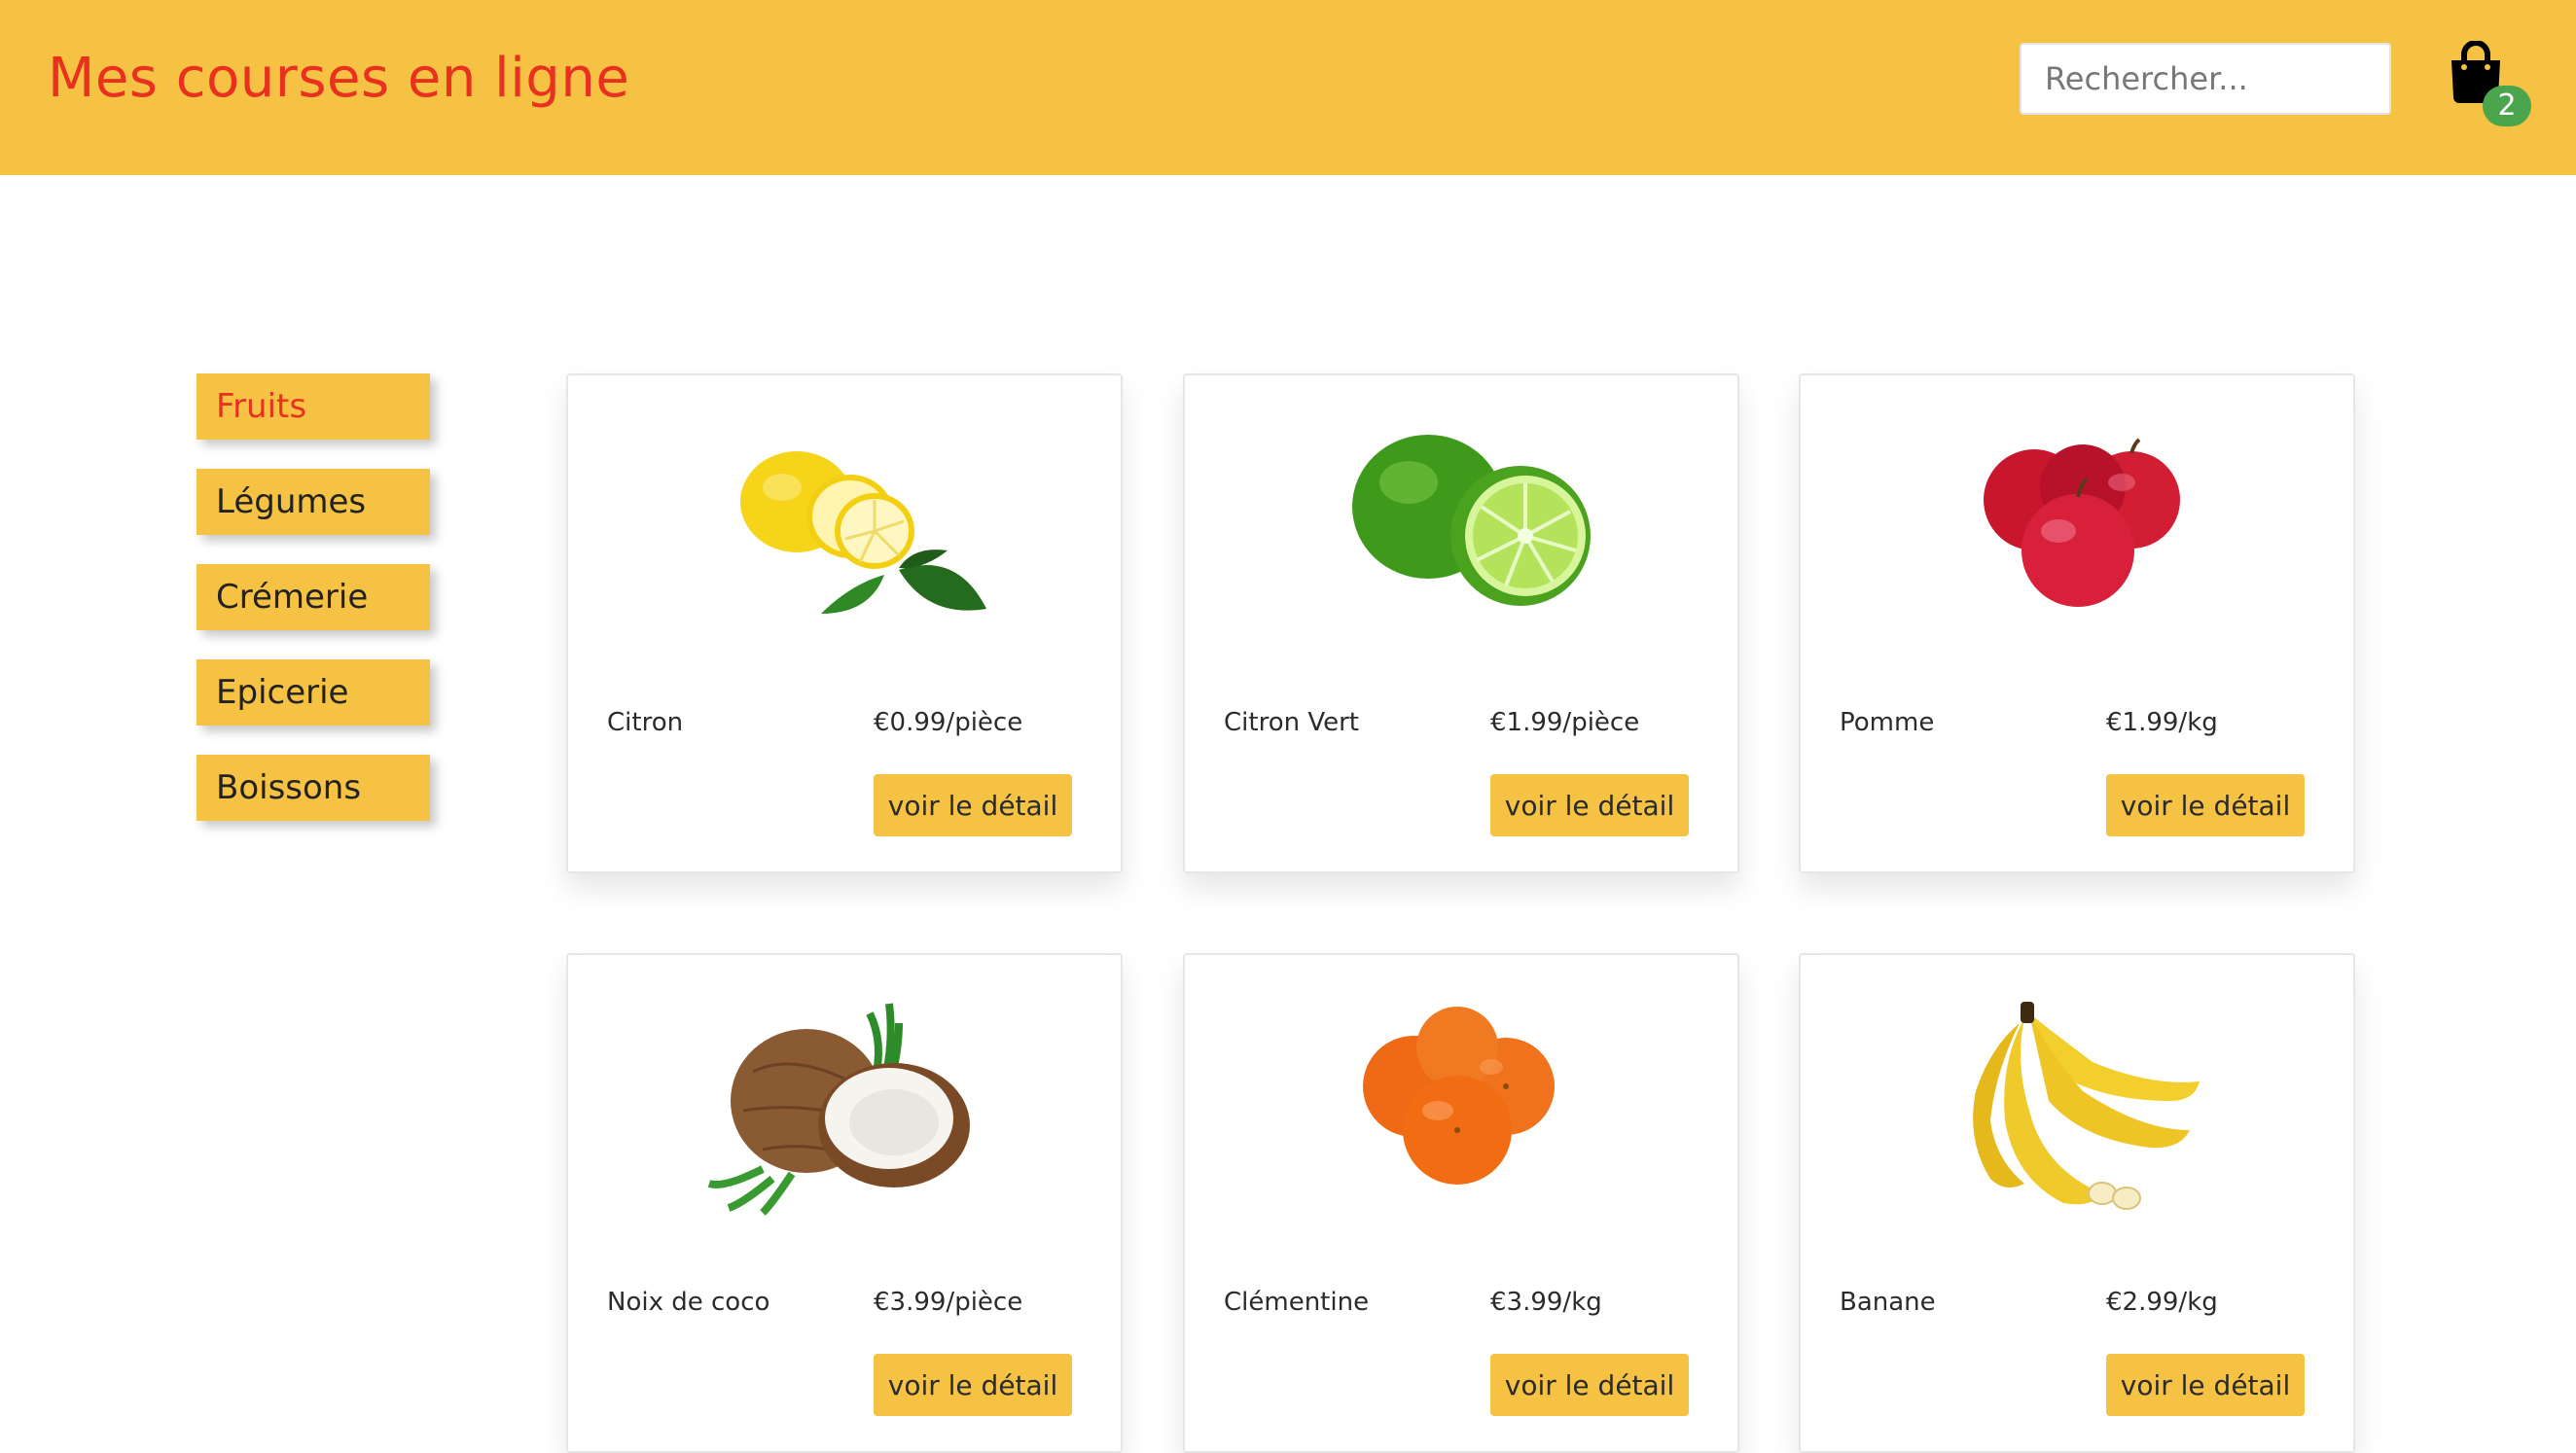 The width and height of the screenshot is (2576, 1453). I want to click on product-price: €0.99/pièce, so click(948, 722).